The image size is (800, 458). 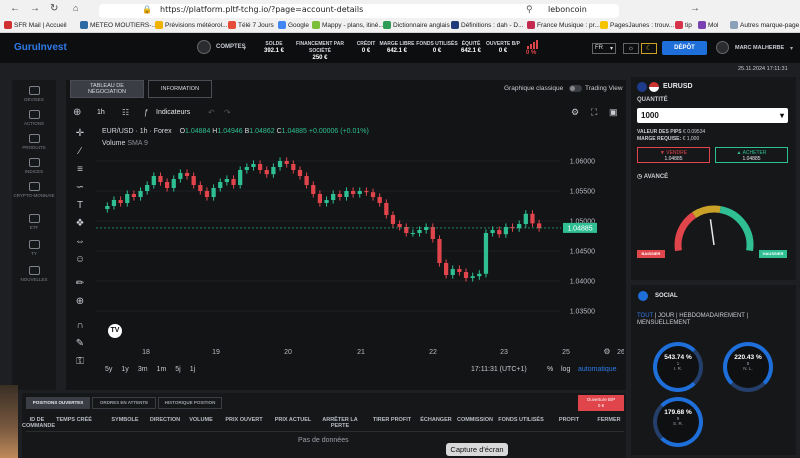 I want to click on tab-all: TOUT, so click(x=645, y=316).